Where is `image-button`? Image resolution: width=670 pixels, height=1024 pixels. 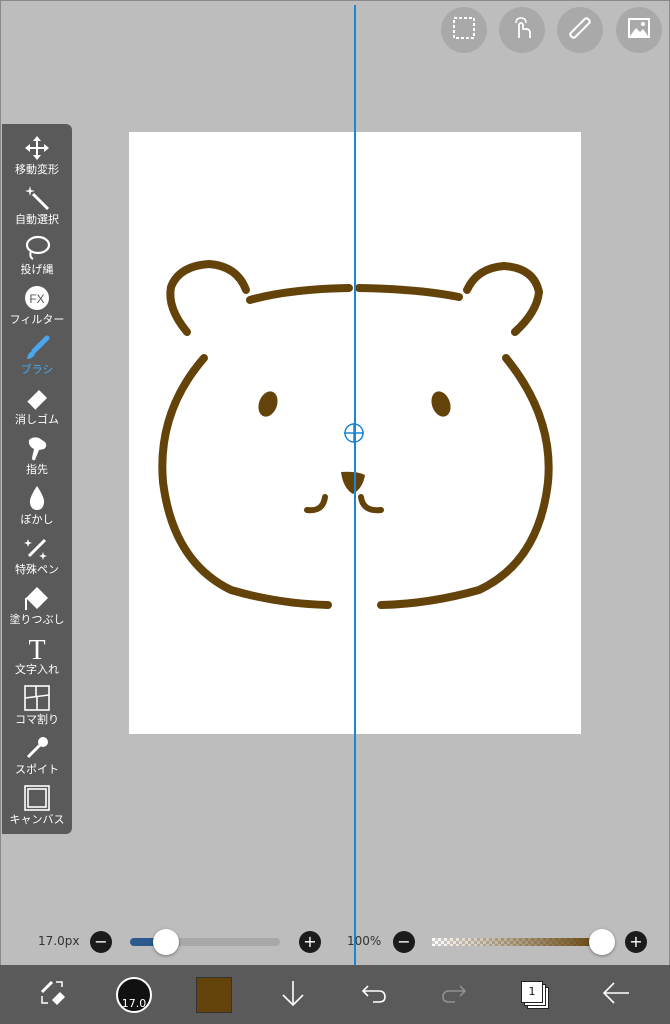
image-button is located at coordinates (639, 30).